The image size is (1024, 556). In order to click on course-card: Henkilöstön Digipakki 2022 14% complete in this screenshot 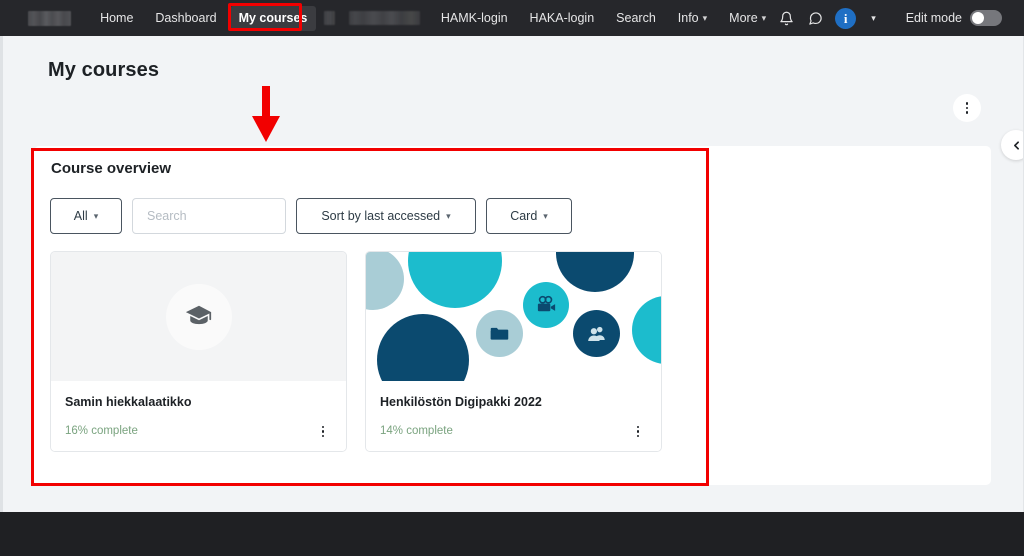, I will do `click(513, 352)`.